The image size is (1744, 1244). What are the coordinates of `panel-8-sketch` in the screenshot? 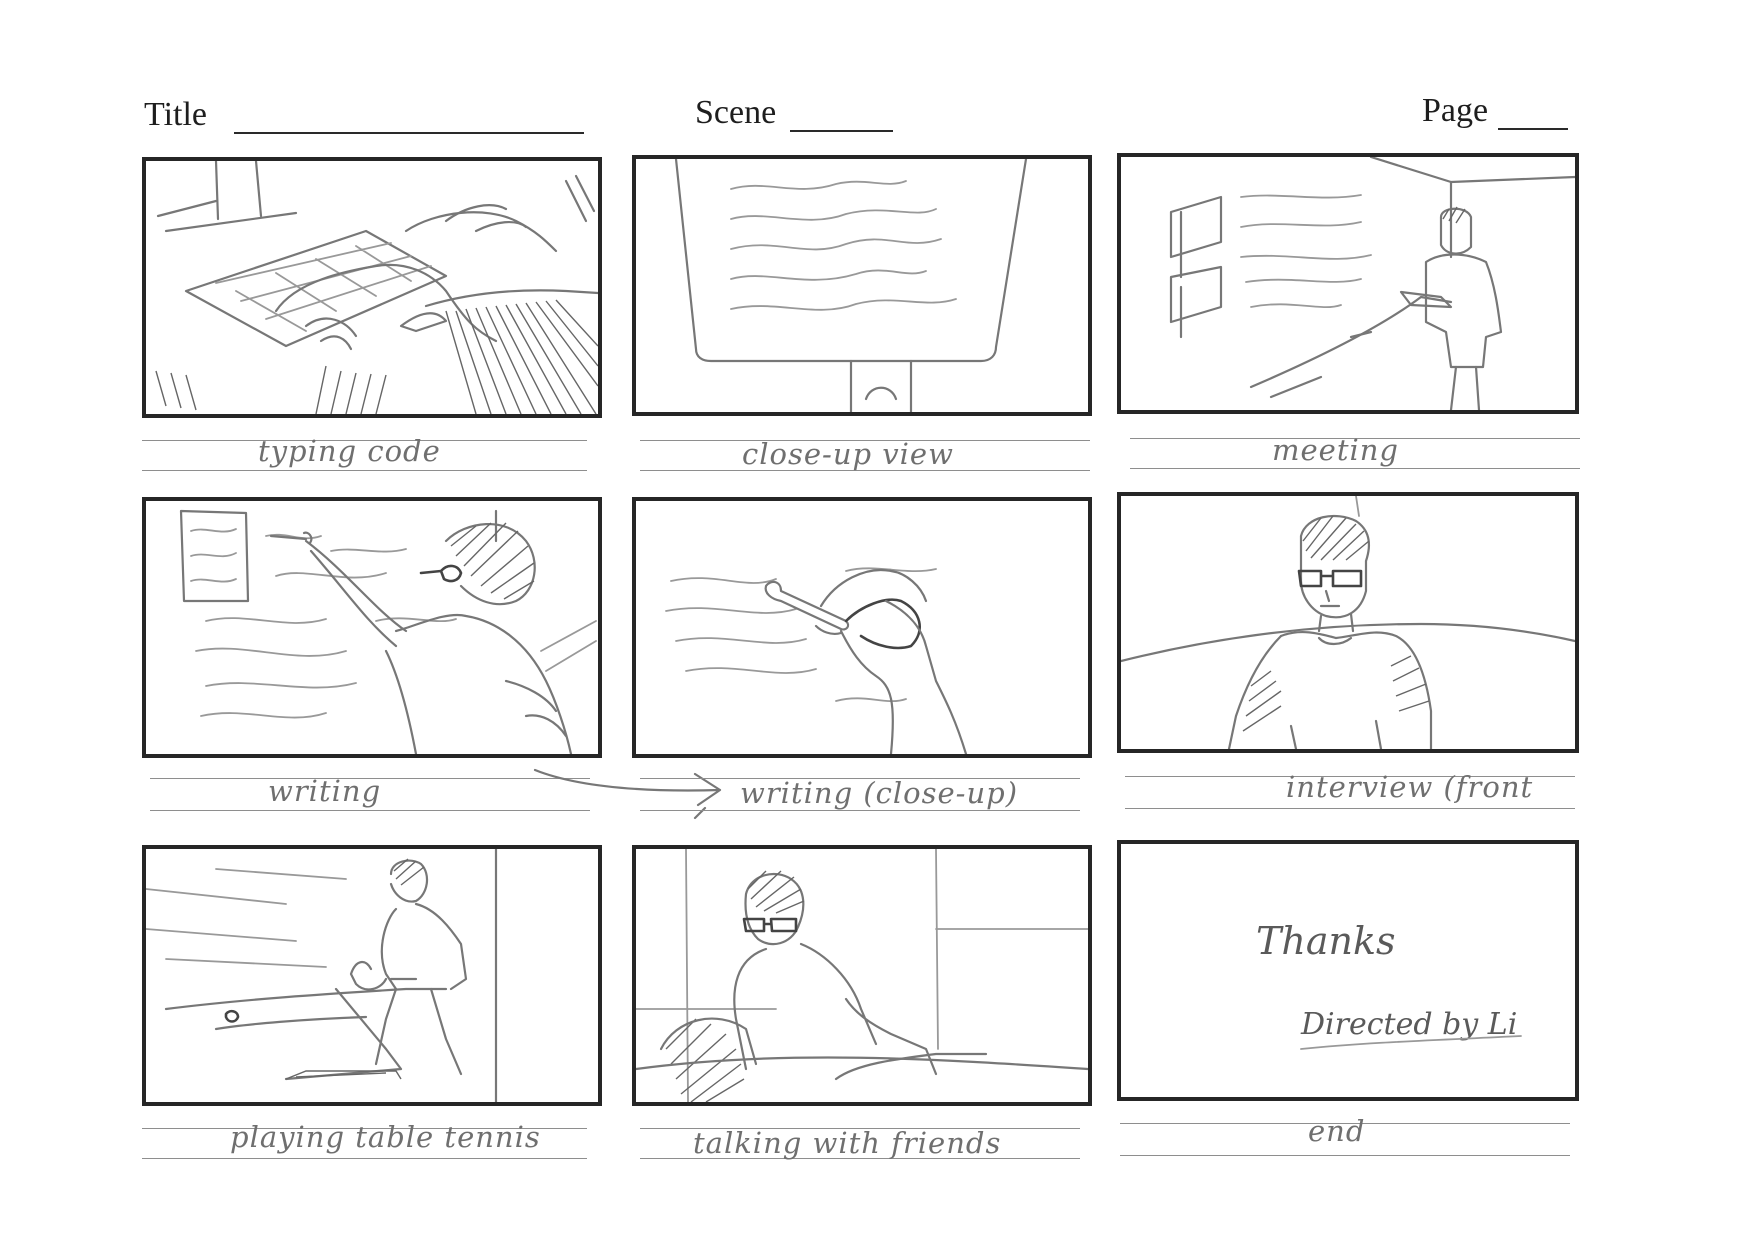 It's located at (862, 975).